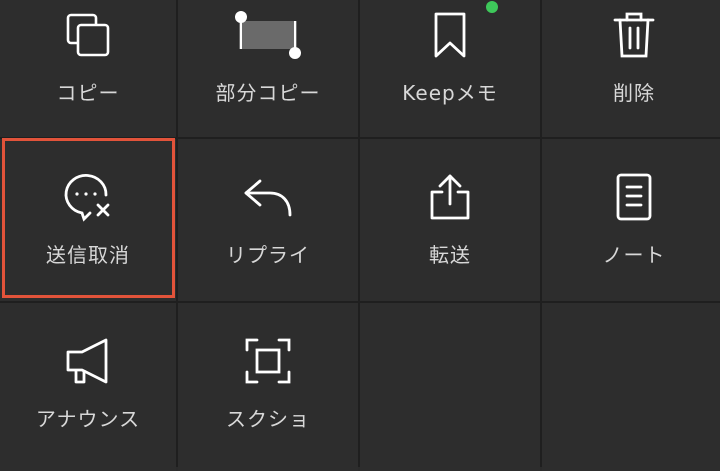 This screenshot has width=720, height=471. What do you see at coordinates (268, 35) in the screenshot?
I see `partial-copy-icon` at bounding box center [268, 35].